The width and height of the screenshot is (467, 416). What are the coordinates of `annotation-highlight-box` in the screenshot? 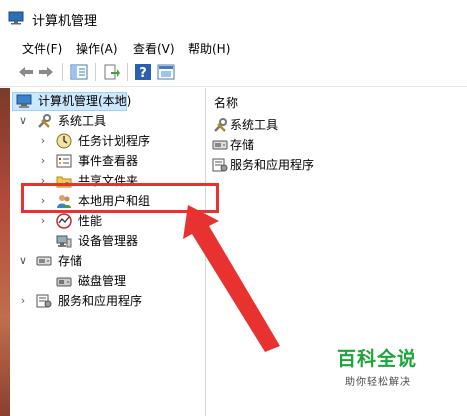 It's located at (120, 198).